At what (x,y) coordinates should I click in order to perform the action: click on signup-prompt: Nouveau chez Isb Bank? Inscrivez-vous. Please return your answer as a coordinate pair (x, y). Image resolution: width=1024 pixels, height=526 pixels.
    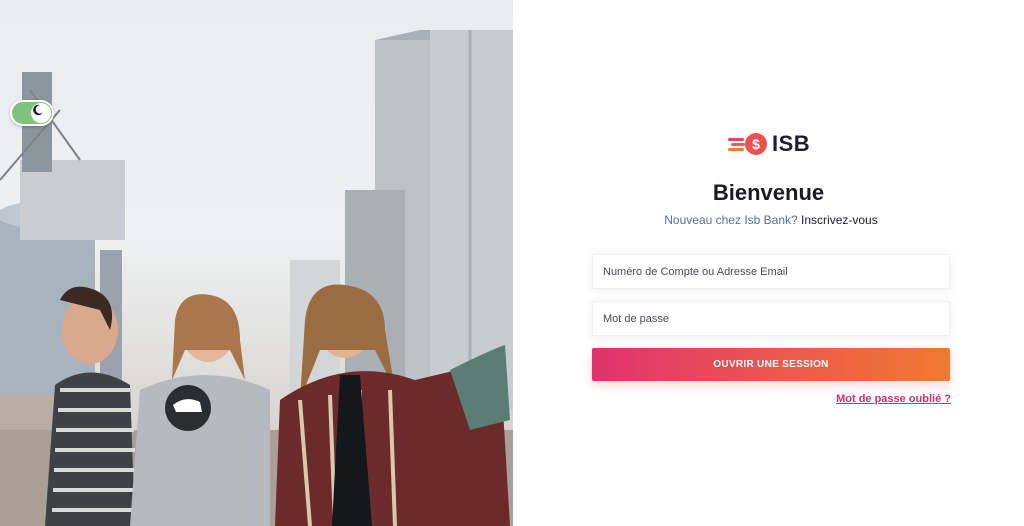
    Looking at the image, I should click on (768, 220).